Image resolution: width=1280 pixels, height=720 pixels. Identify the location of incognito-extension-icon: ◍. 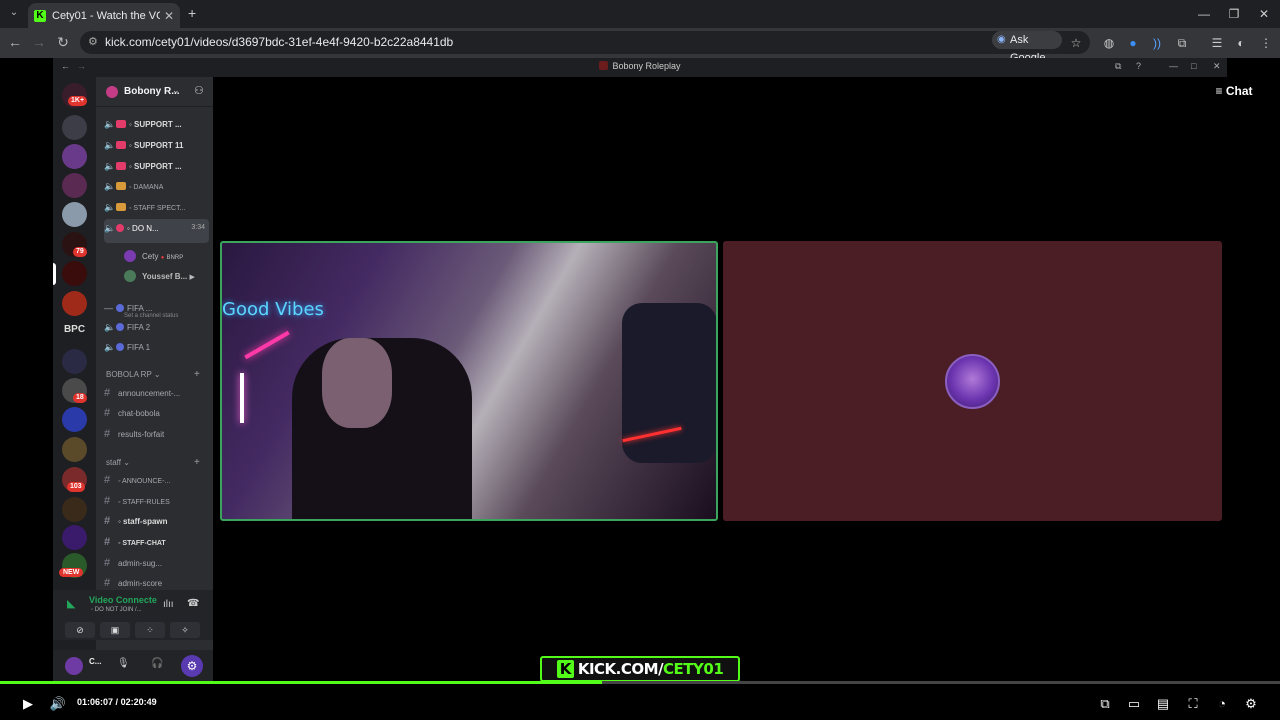
(1109, 43).